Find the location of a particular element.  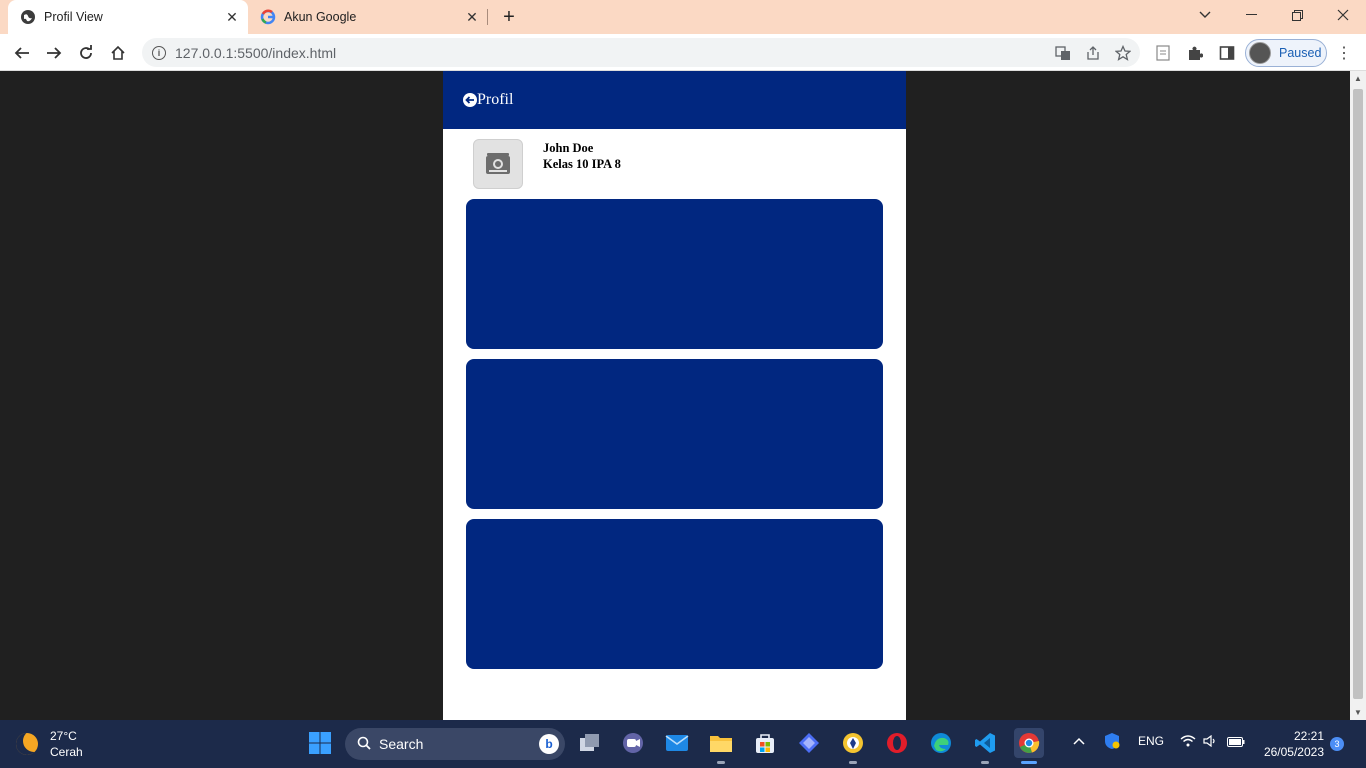

power-automate-icon is located at coordinates (809, 743).